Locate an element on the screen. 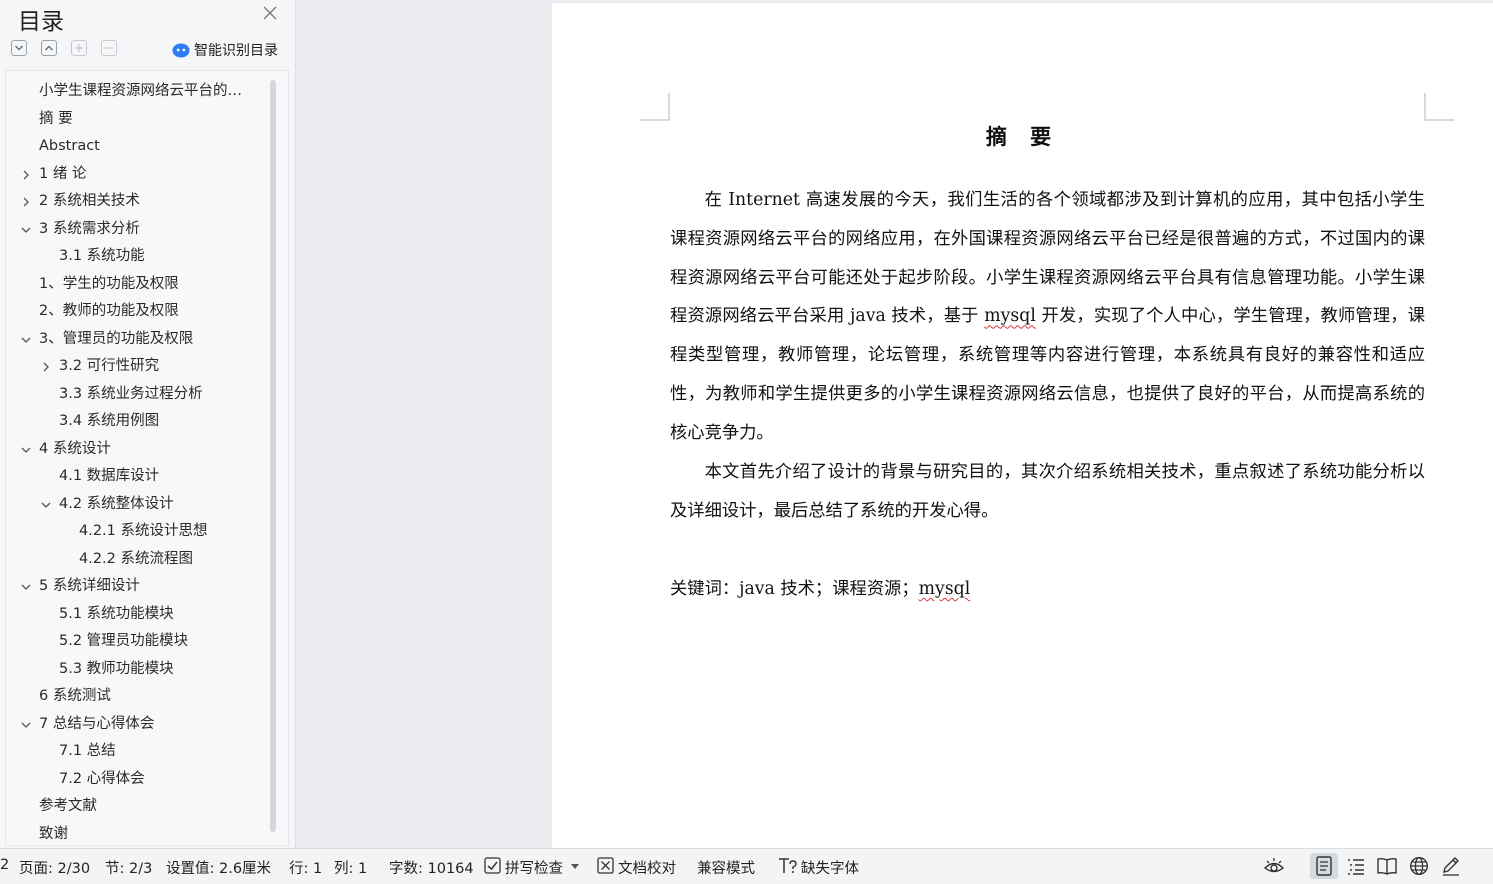 This screenshot has width=1493, height=884. toc-item-label: 4 系统设计 is located at coordinates (75, 448).